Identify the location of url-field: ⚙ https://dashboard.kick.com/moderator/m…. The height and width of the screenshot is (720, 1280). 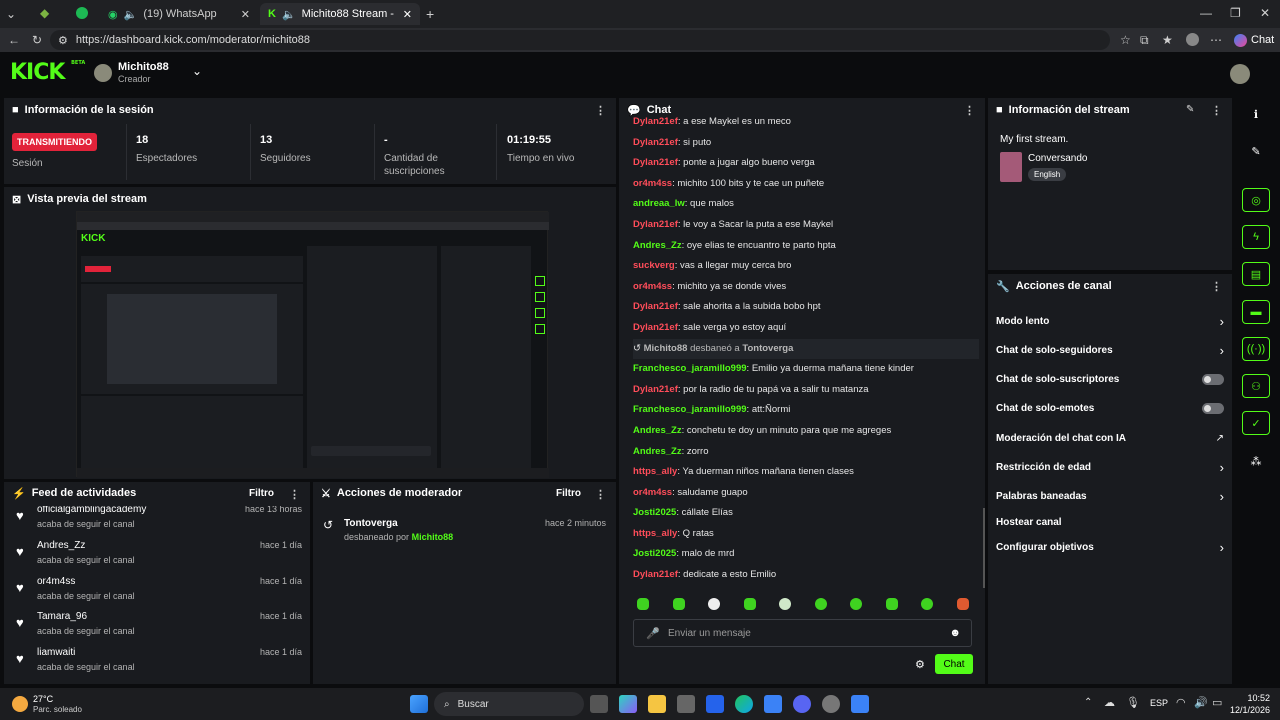
(580, 40).